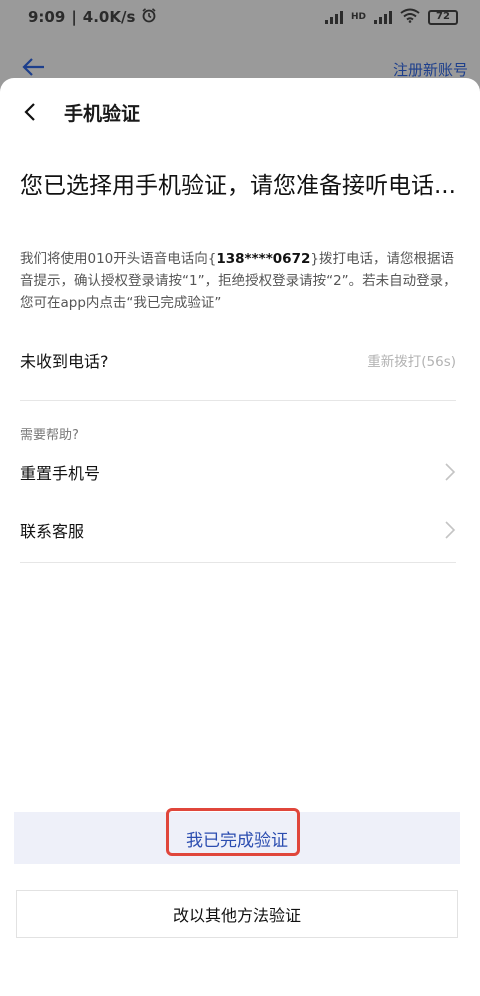  Describe the element at coordinates (52, 531) in the screenshot. I see `help-item-label: 联系客服` at that location.